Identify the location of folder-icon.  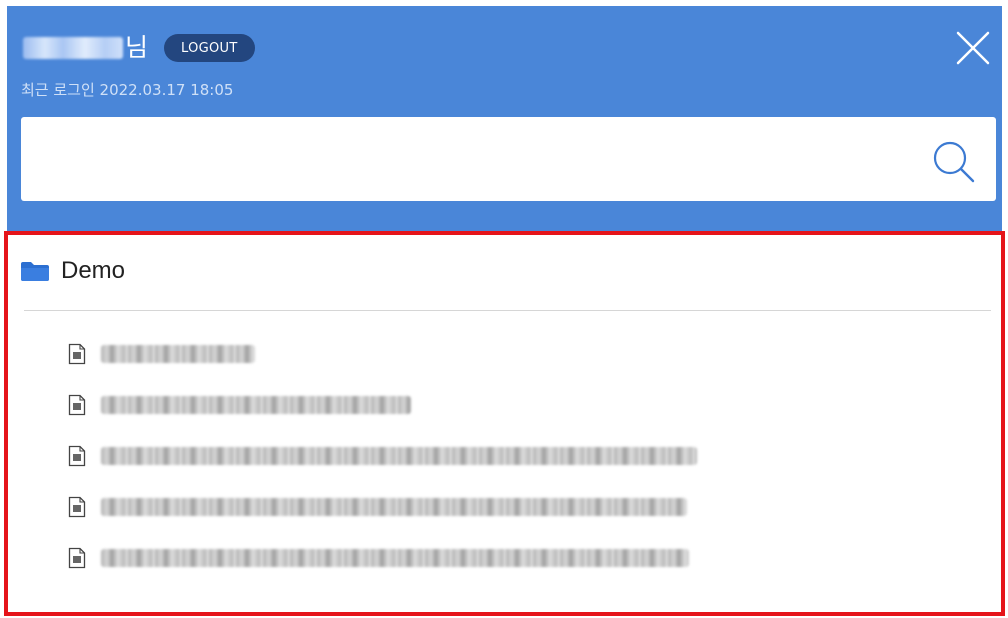
(35, 271).